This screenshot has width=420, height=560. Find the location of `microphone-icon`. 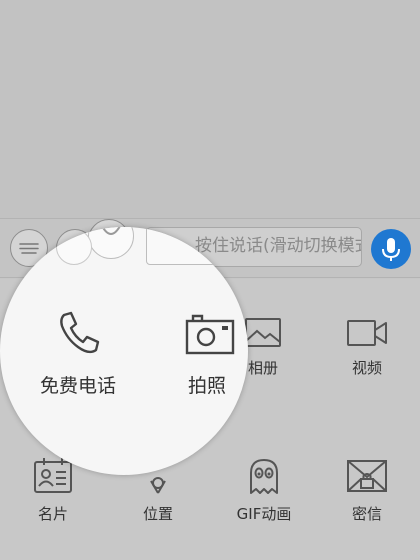

microphone-icon is located at coordinates (391, 249).